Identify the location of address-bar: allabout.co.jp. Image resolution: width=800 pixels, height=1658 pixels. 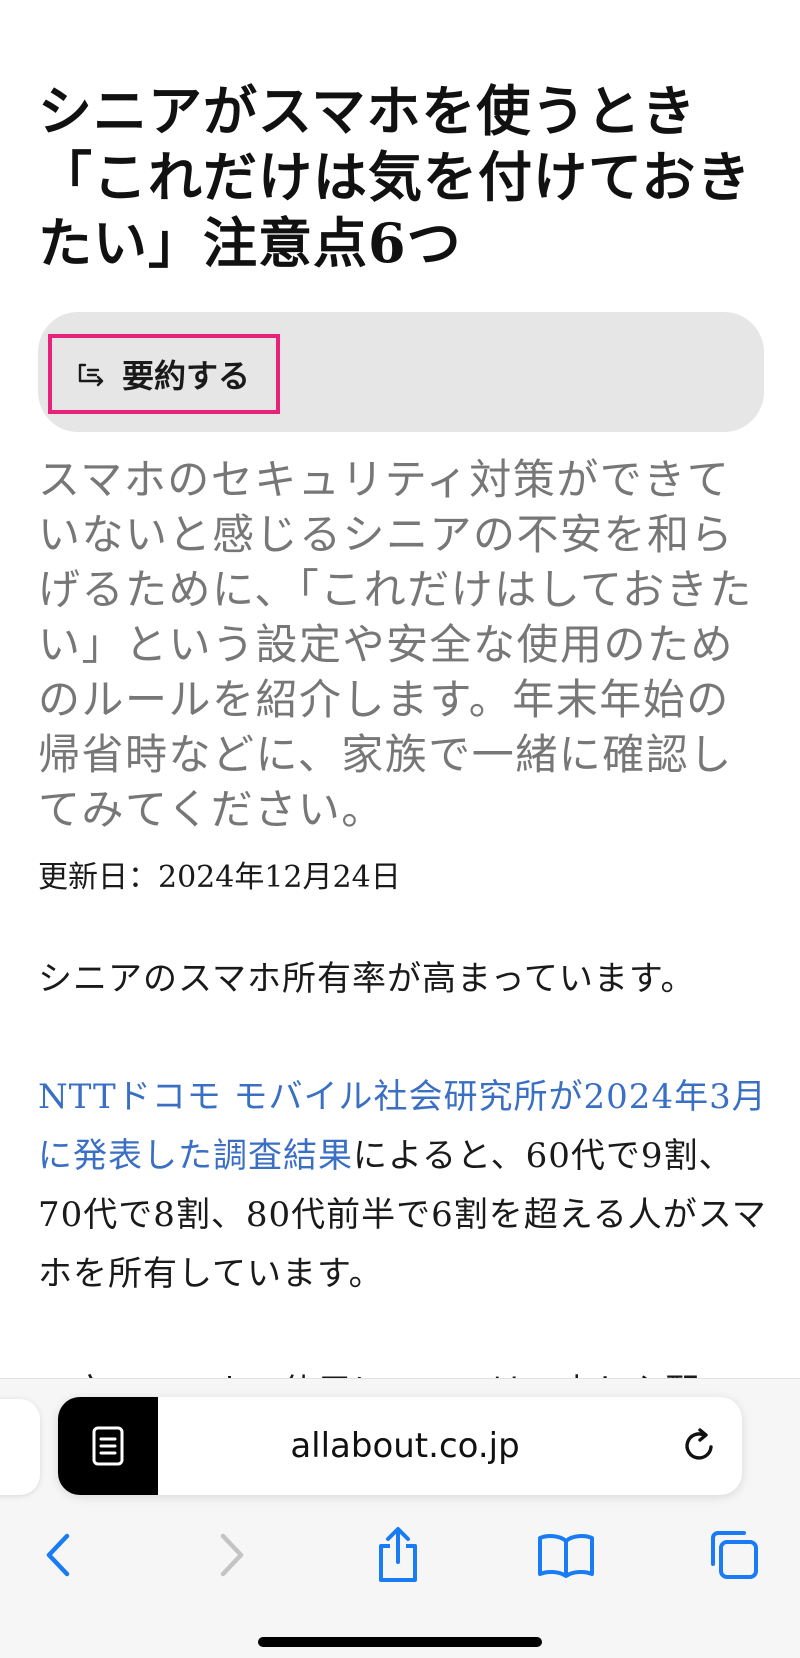
(400, 1446).